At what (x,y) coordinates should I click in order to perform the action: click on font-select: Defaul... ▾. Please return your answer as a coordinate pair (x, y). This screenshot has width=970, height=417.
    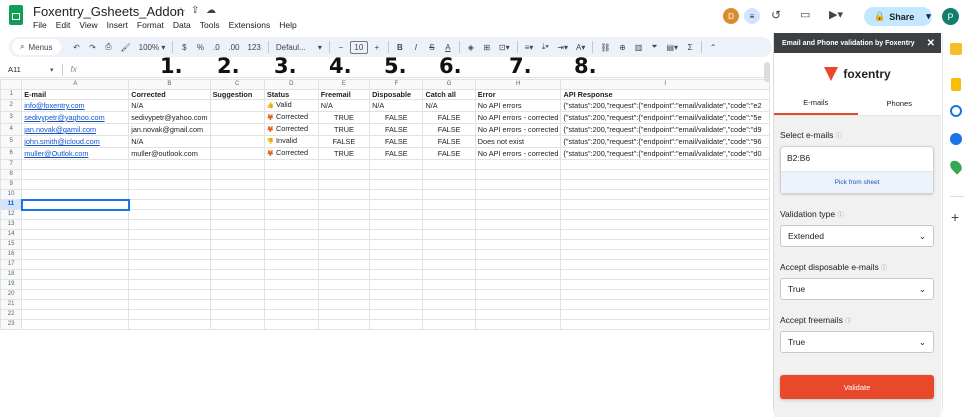
    Looking at the image, I should click on (299, 47).